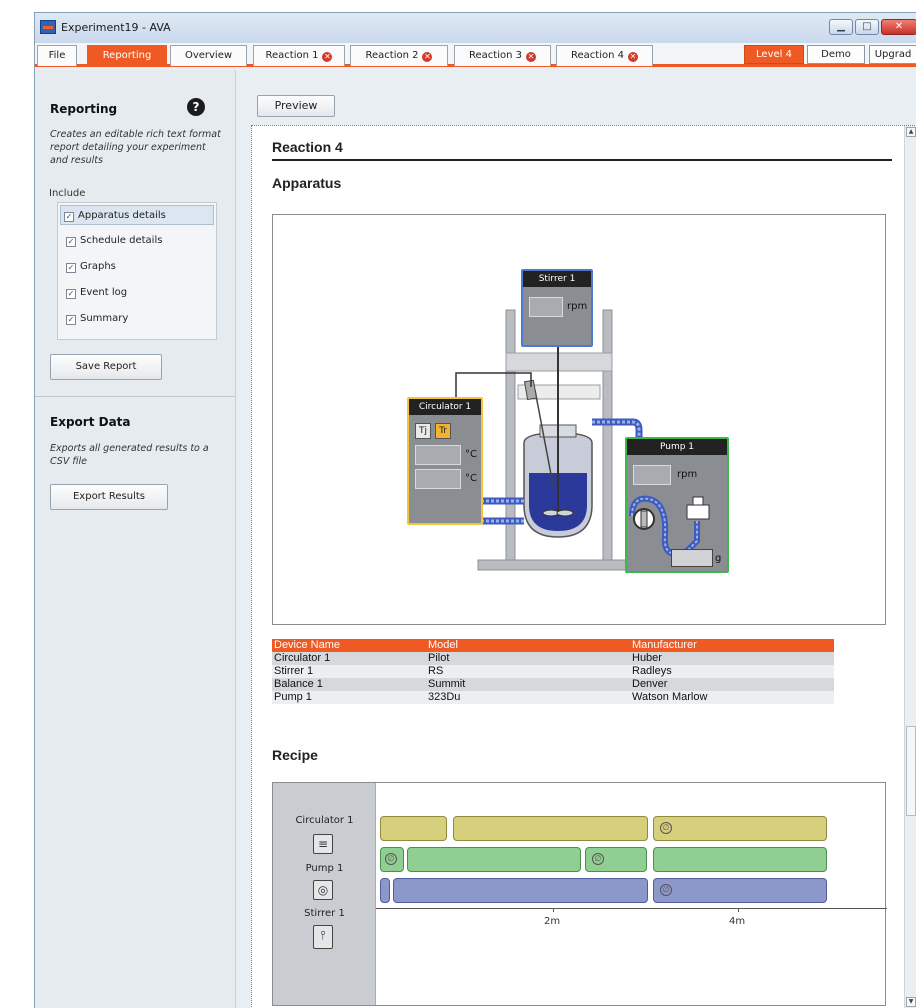 The height and width of the screenshot is (1008, 916). What do you see at coordinates (867, 27) in the screenshot?
I see `maximize-button: □` at bounding box center [867, 27].